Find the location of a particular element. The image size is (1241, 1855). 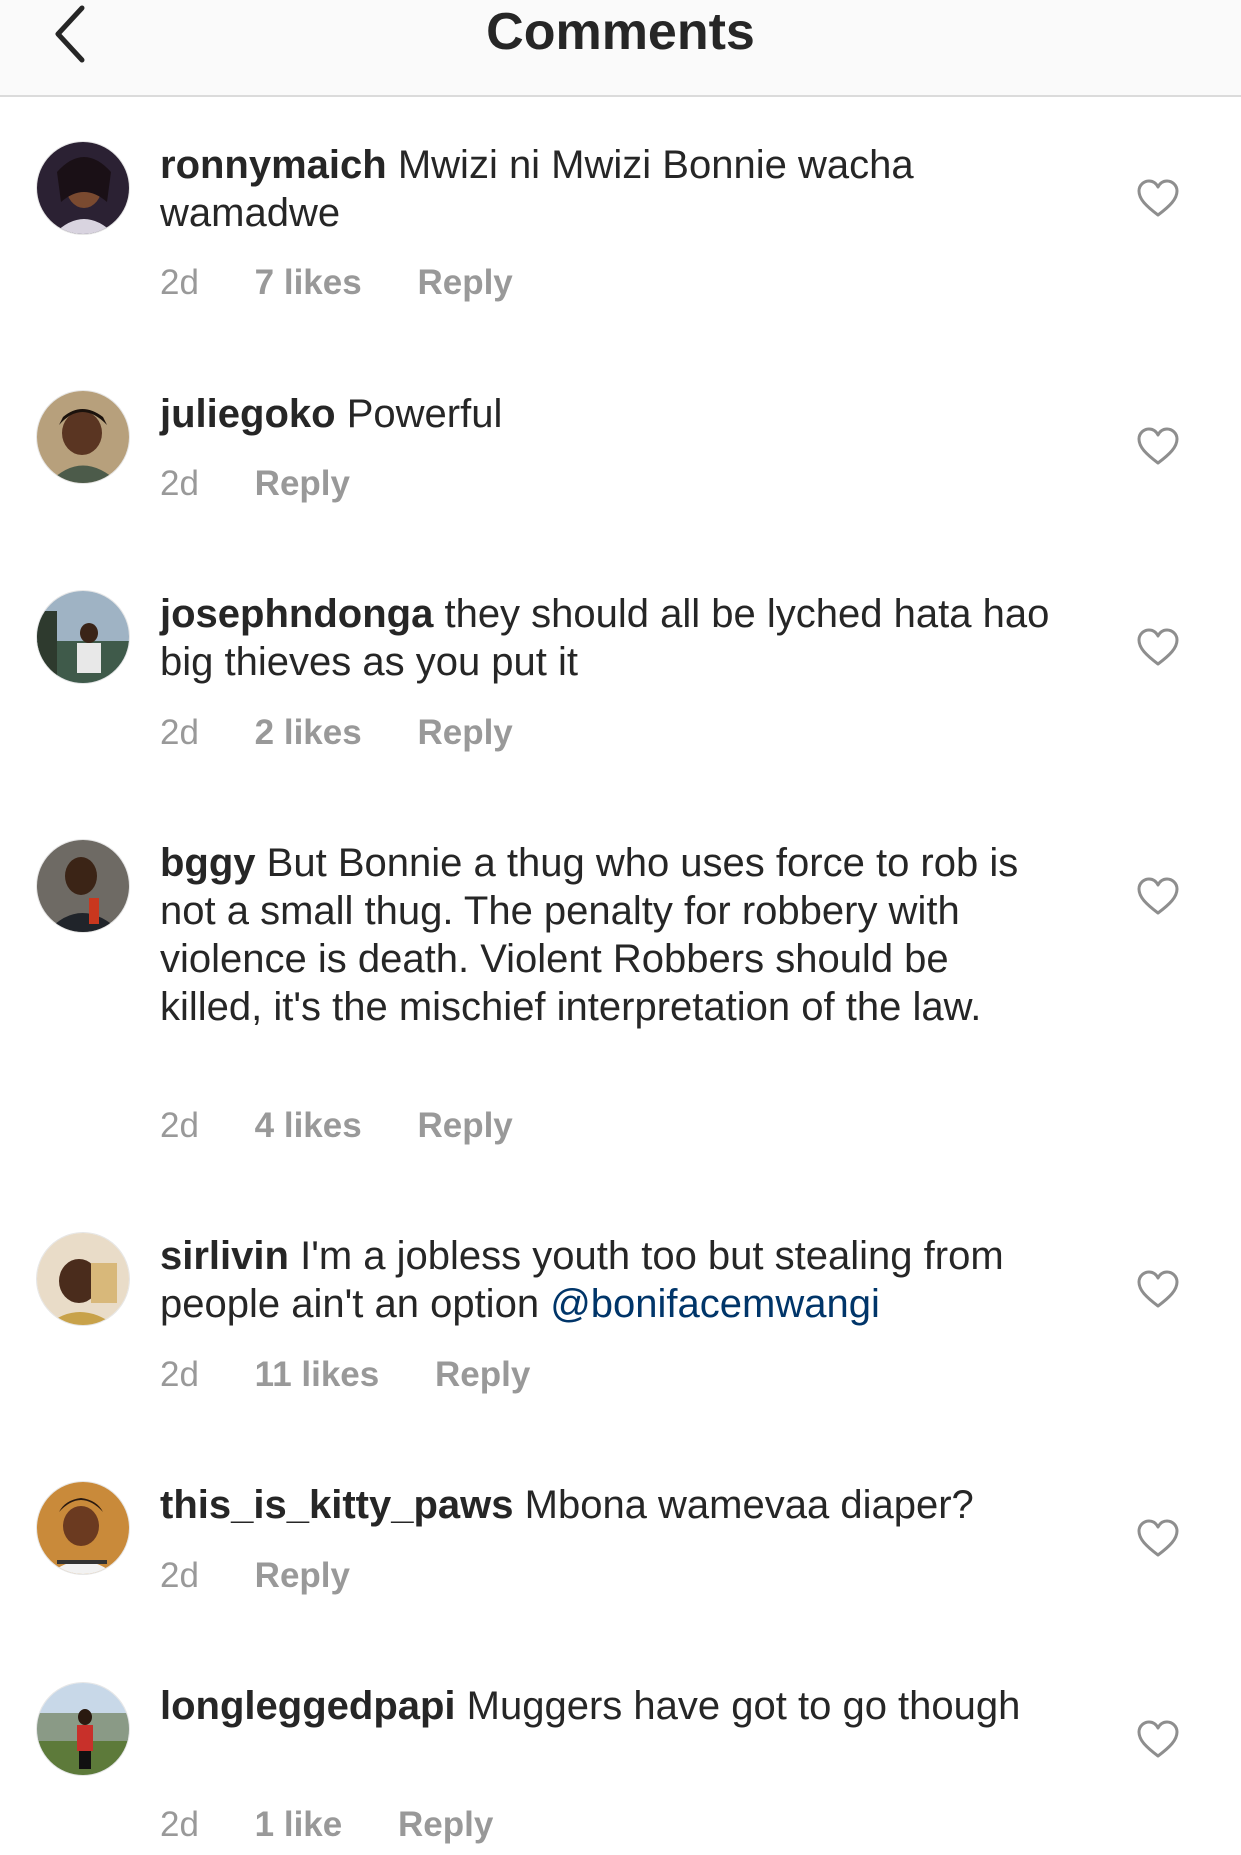

comment-text: juliegoko Powerful is located at coordinates (610, 414).